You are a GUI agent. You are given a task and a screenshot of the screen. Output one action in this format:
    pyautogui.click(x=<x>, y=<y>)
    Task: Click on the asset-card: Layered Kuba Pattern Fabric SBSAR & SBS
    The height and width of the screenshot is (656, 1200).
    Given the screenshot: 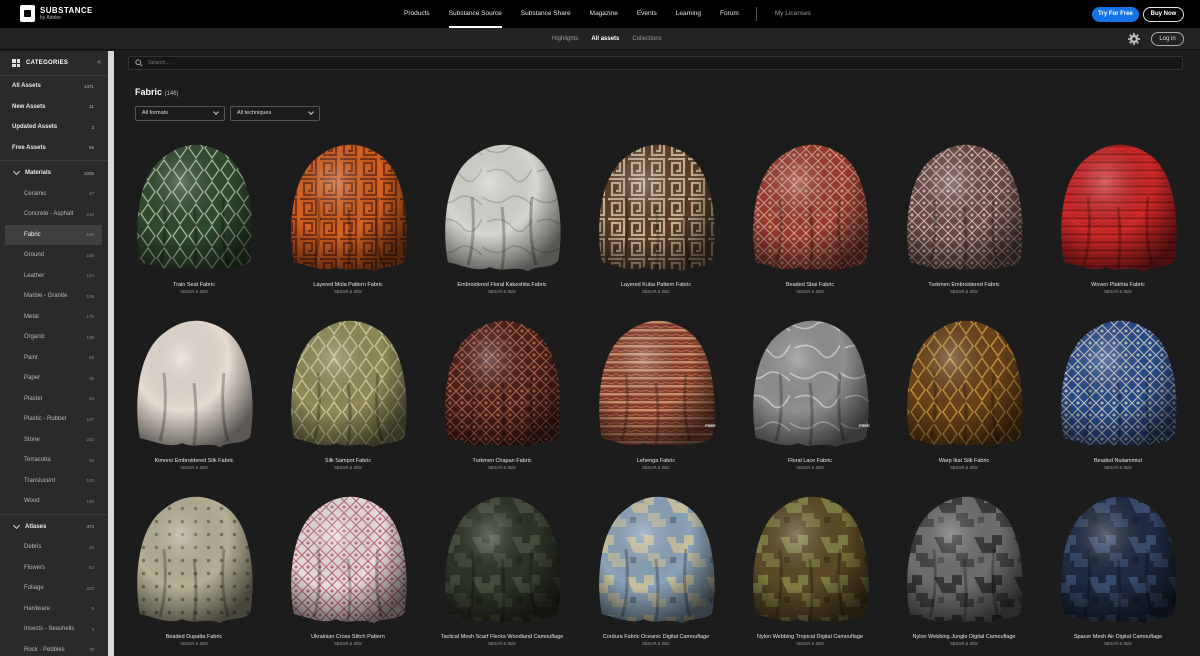 What is the action you would take?
    pyautogui.click(x=651, y=222)
    